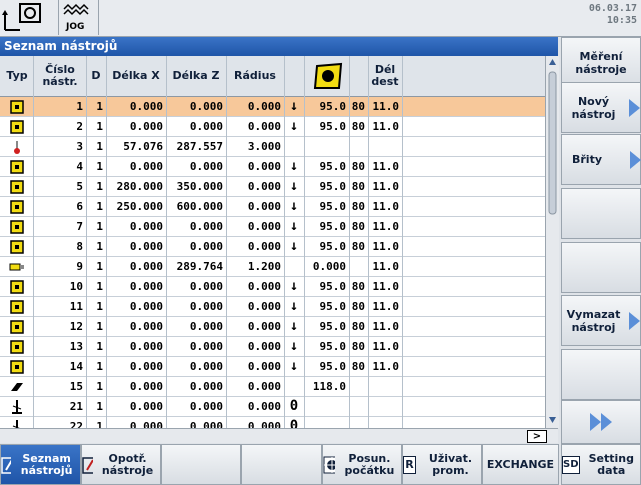 This screenshot has height=485, width=641. What do you see at coordinates (362, 464) in the screenshot?
I see `work-offset-tab: Posun. počátku` at bounding box center [362, 464].